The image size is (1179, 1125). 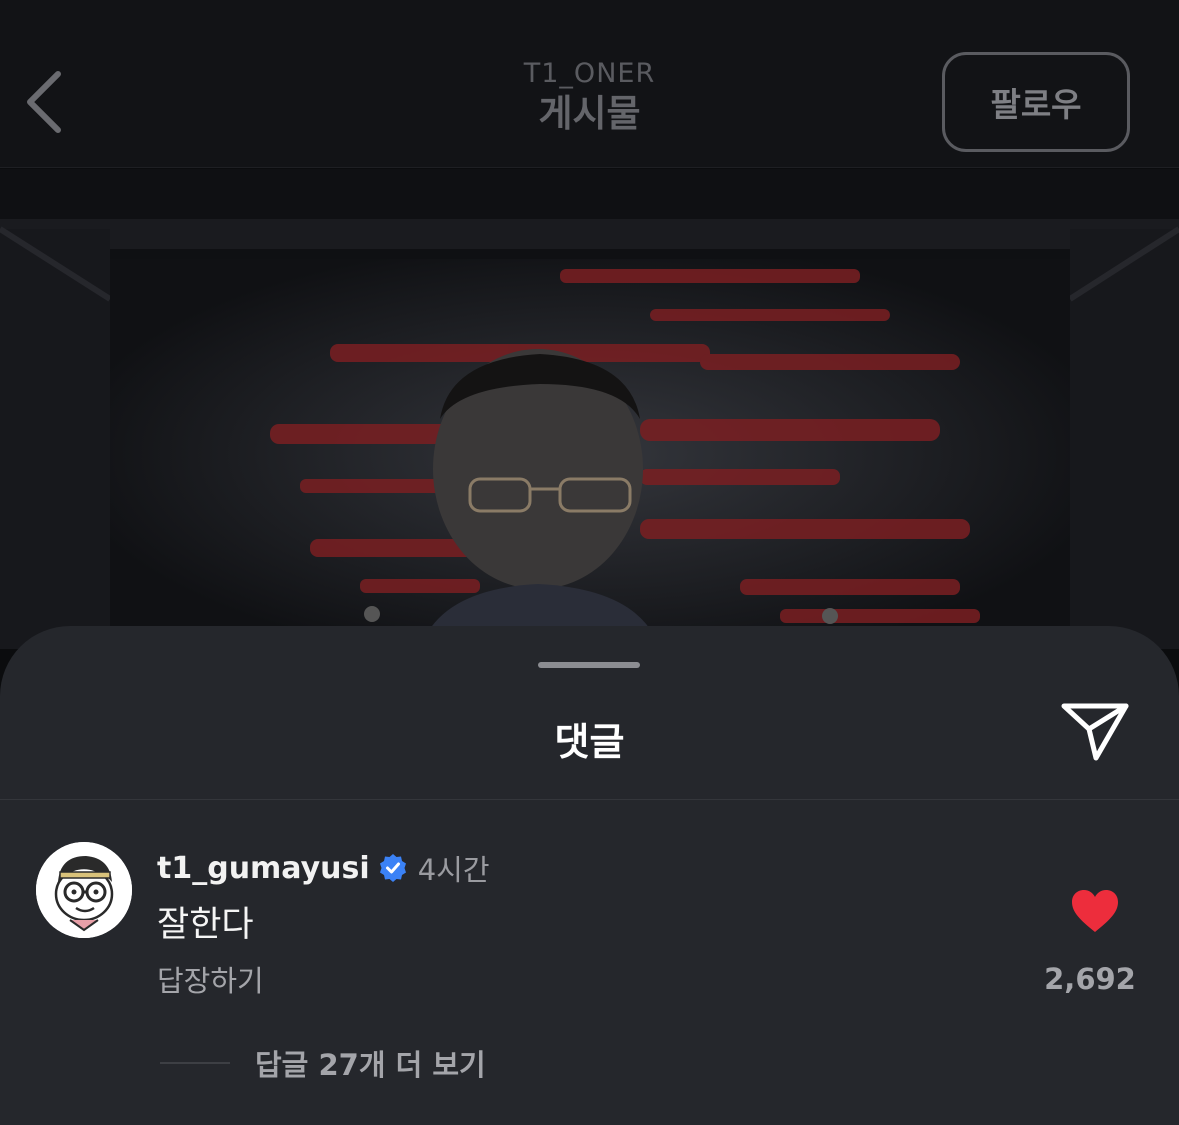 I want to click on comment-header: t1_gumayusi 4시간, so click(x=323, y=868).